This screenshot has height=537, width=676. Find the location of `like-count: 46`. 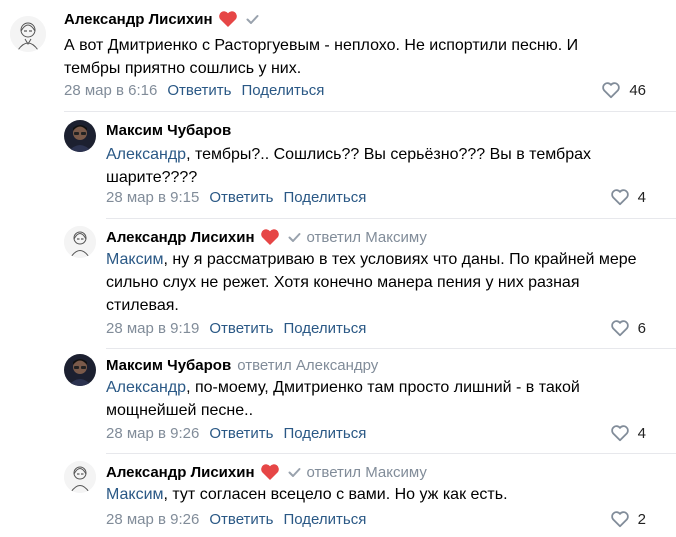

like-count: 46 is located at coordinates (637, 90).